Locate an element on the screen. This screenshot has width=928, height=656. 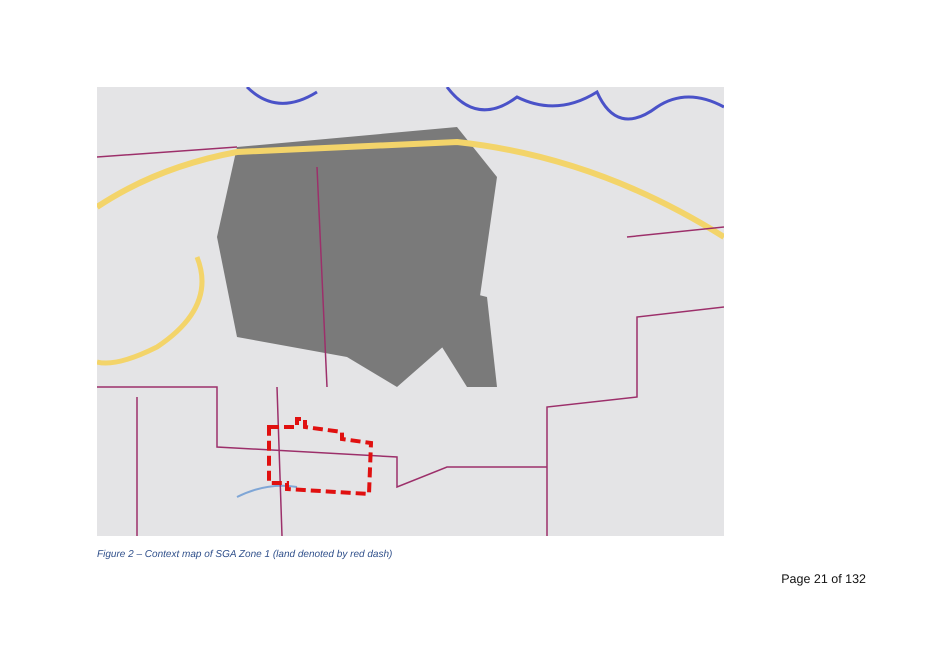
page-number: Page 21 of 132 is located at coordinates (823, 579).